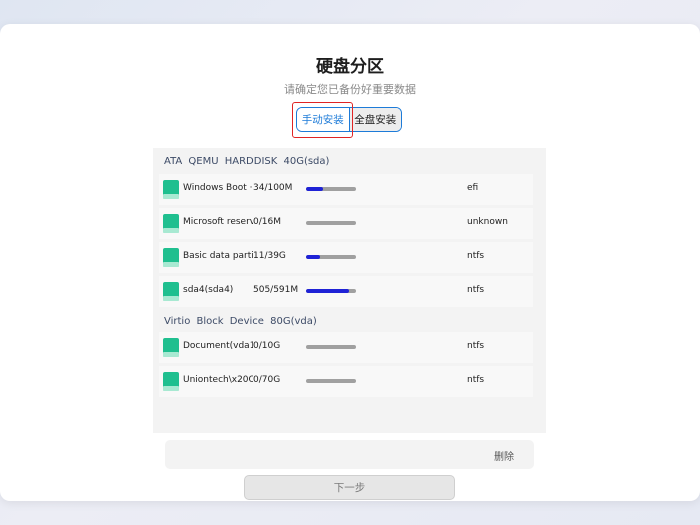 The width and height of the screenshot is (700, 525). I want to click on partition-size: 0/70G, so click(267, 380).